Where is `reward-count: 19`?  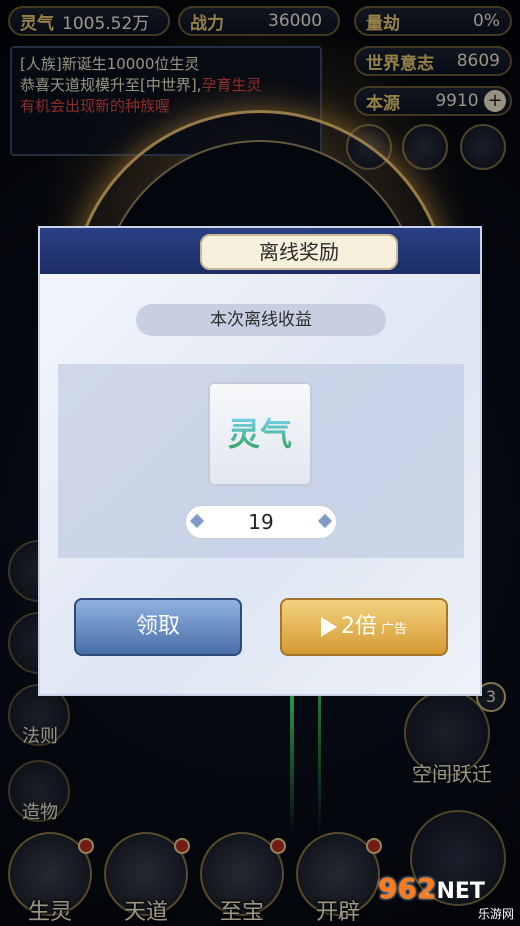 reward-count: 19 is located at coordinates (261, 522).